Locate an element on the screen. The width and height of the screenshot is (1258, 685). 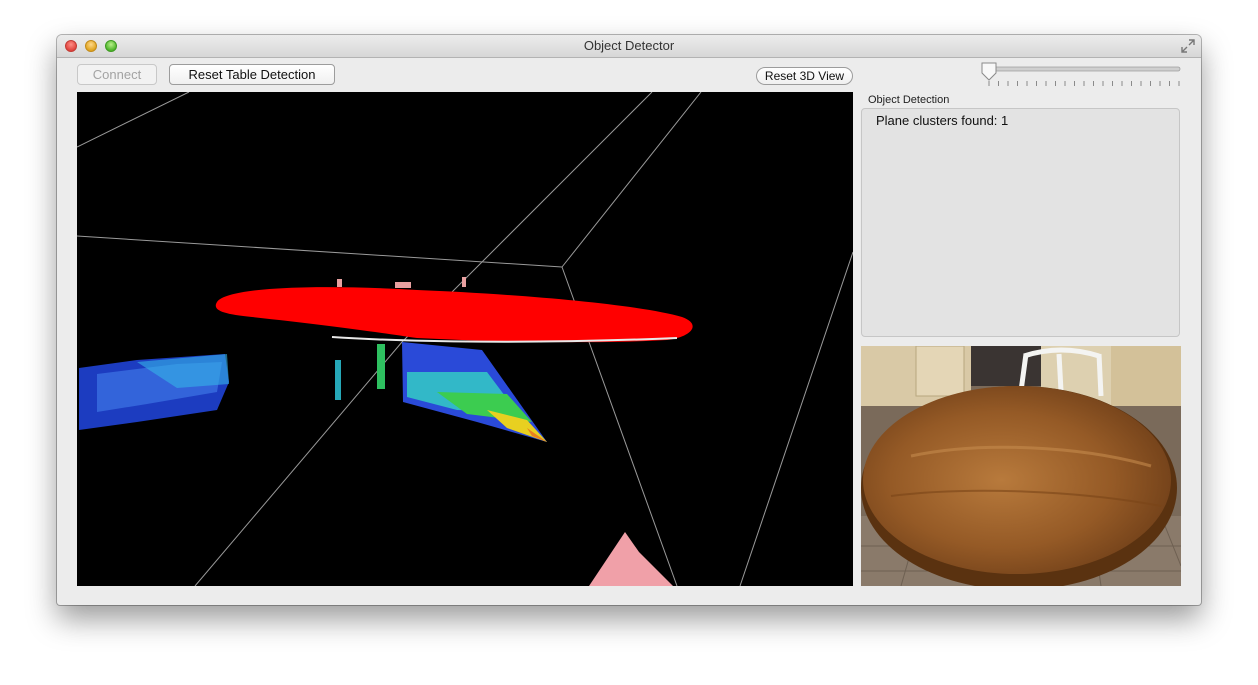
title-bar: Object Detector is located at coordinates (629, 46).